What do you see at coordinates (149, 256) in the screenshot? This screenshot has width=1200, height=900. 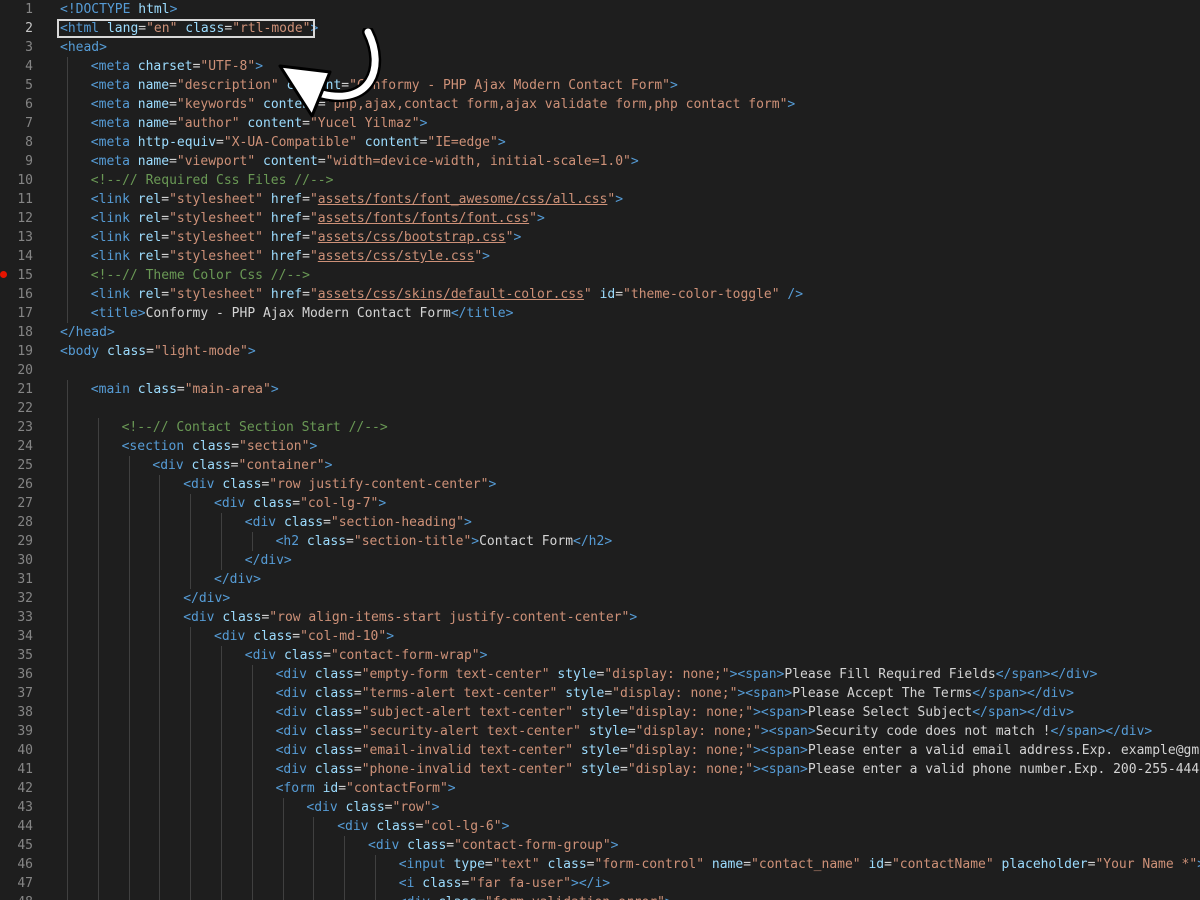 I see `code-token: rel` at bounding box center [149, 256].